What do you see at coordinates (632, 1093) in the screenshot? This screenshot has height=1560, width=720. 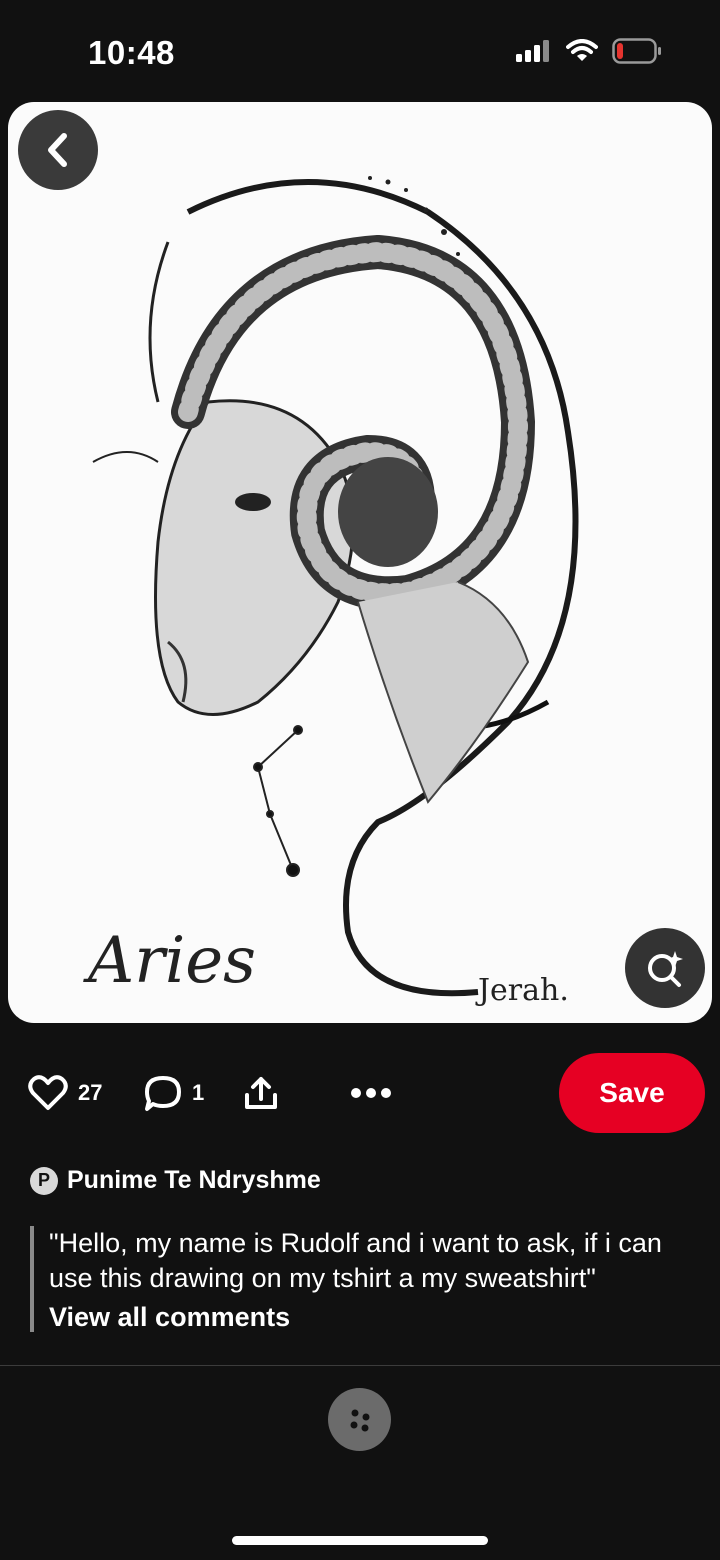 I see `save-button: Save` at bounding box center [632, 1093].